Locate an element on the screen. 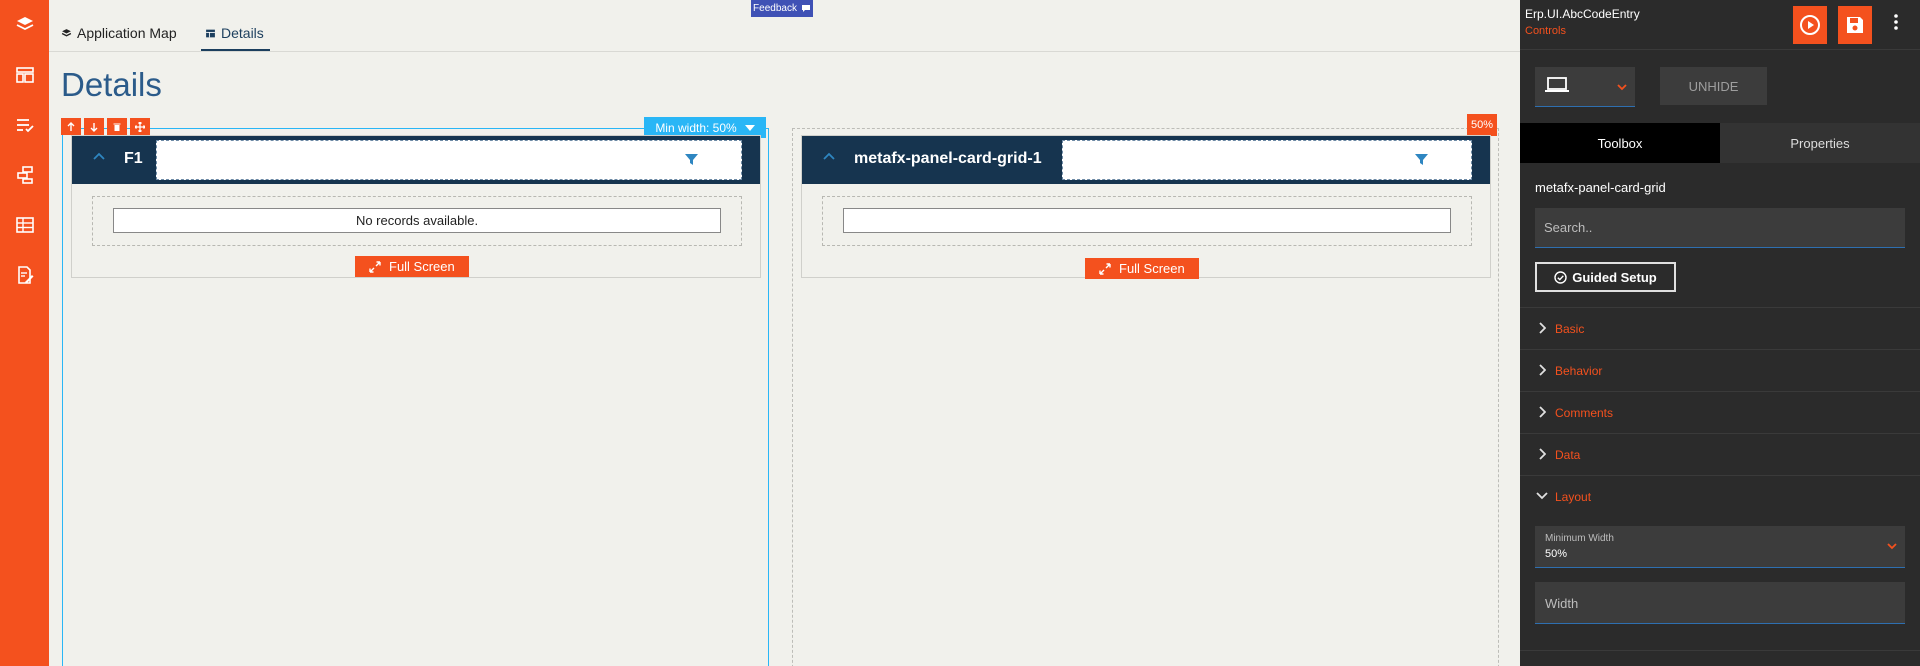  section-label: Behavior is located at coordinates (1579, 371).